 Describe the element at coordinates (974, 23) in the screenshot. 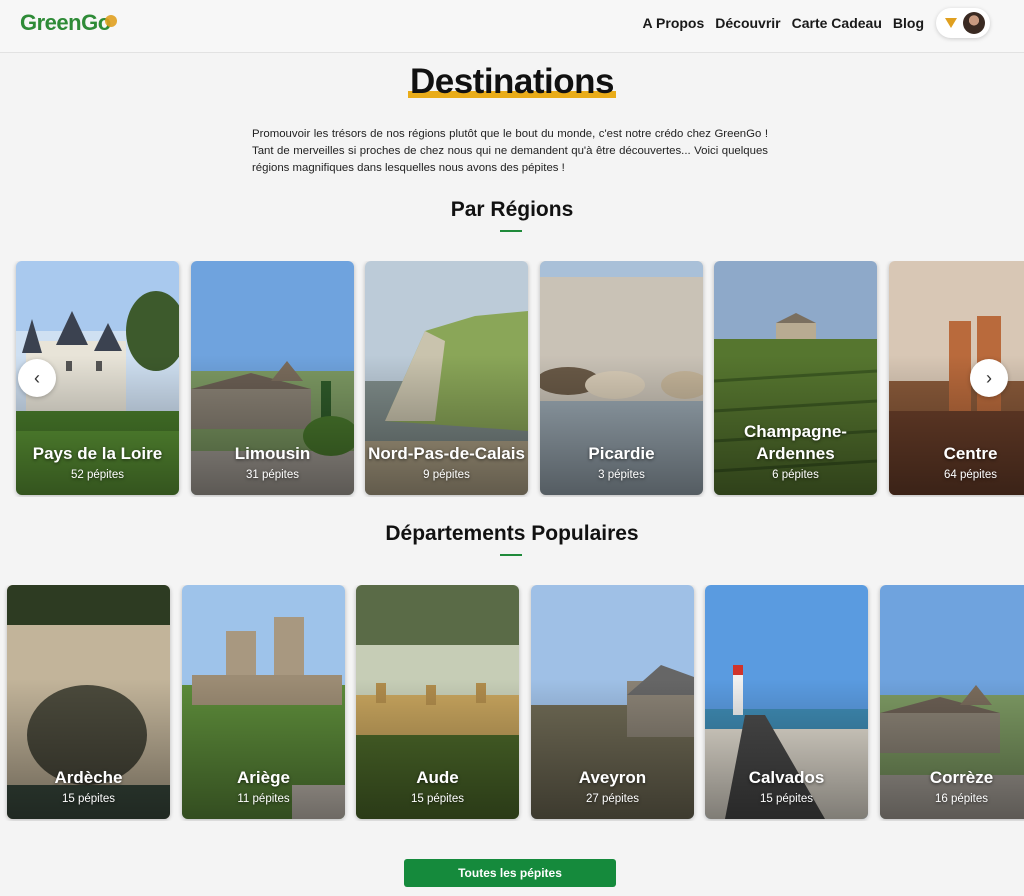

I see `avatar` at that location.